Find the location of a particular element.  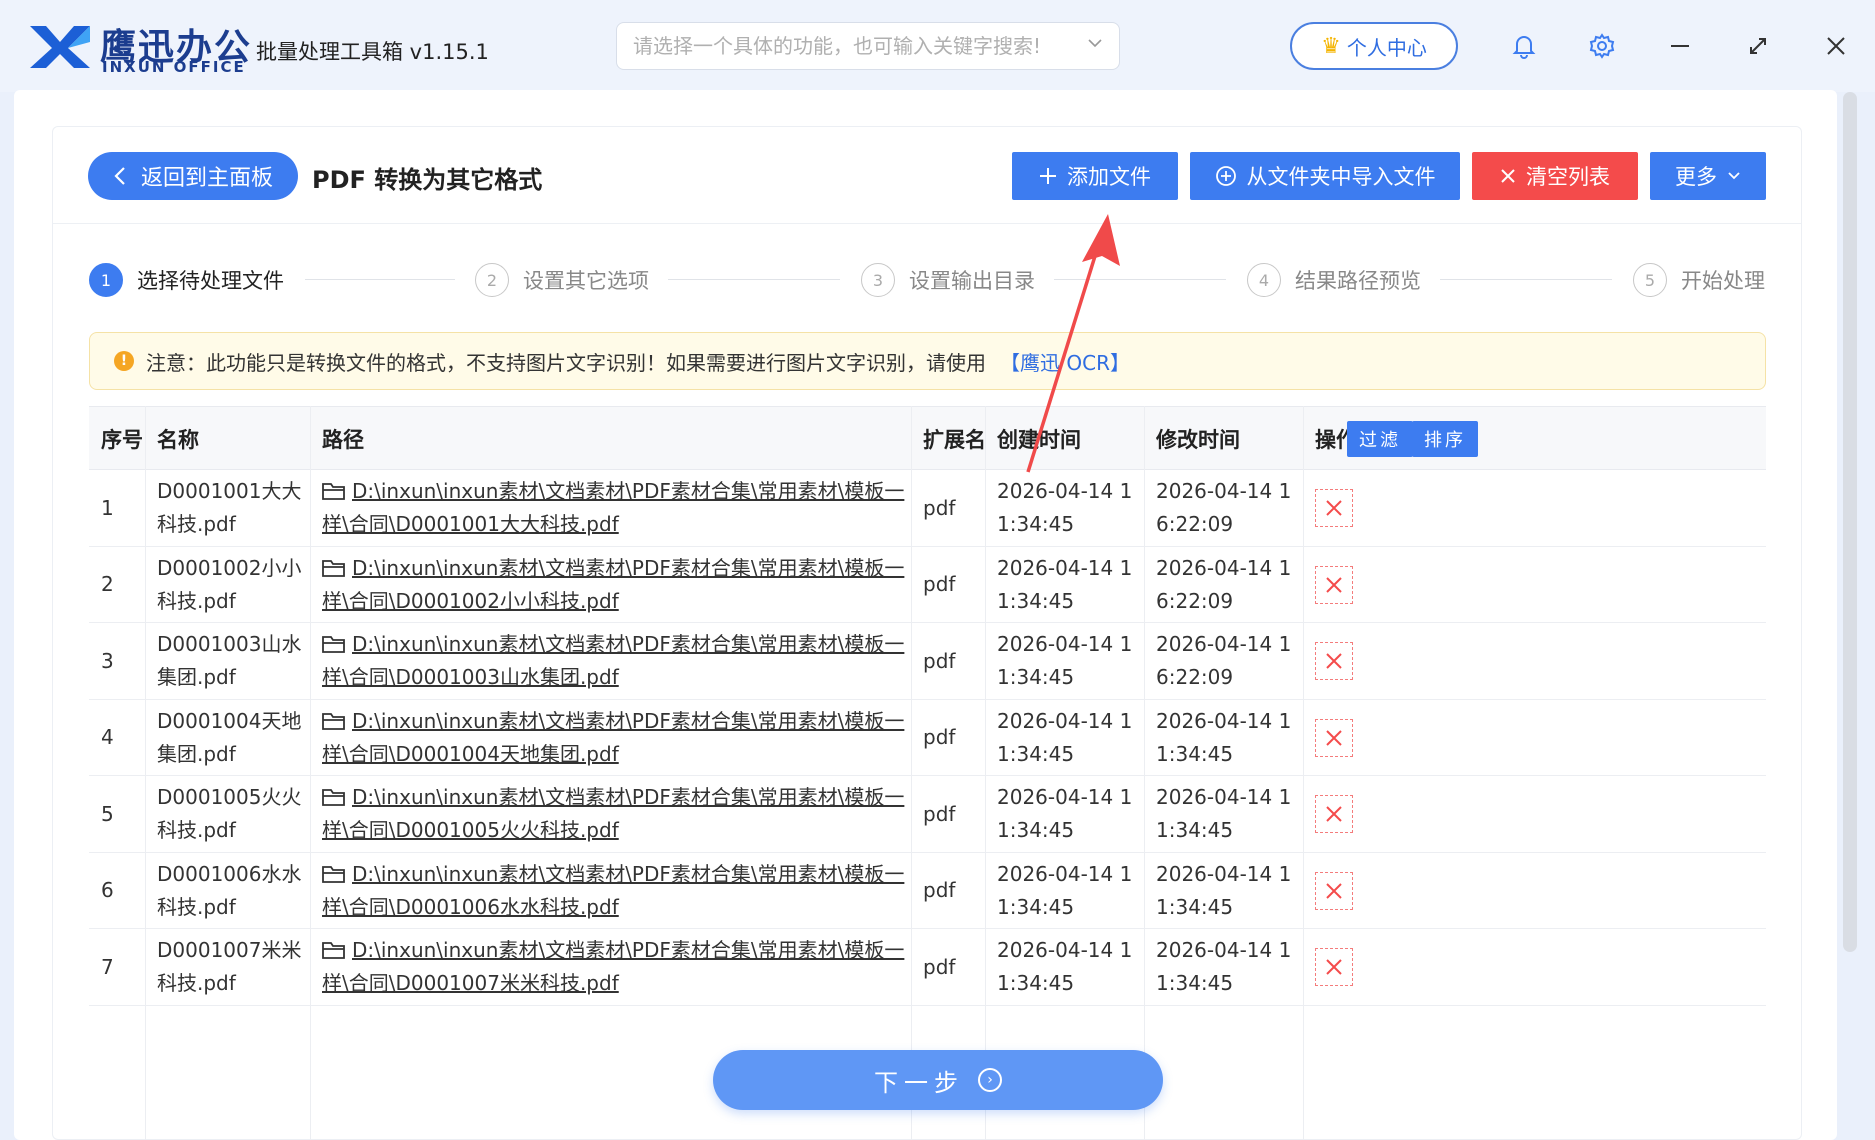

cell-index: 4 is located at coordinates (117, 738).